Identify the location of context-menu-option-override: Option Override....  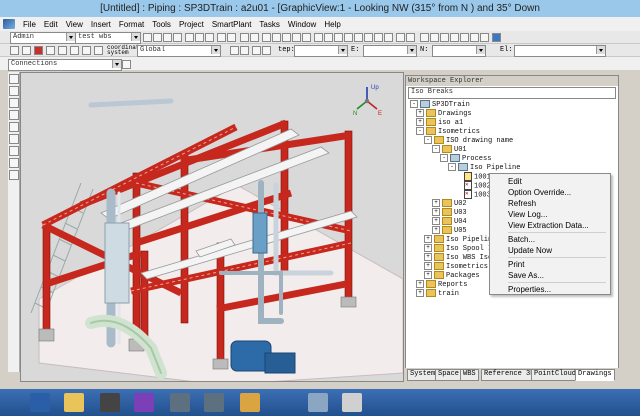
(539, 192).